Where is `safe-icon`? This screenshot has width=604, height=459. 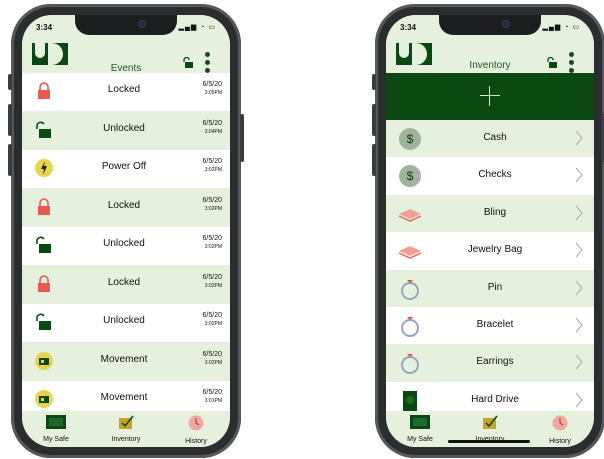
safe-icon is located at coordinates (56, 422).